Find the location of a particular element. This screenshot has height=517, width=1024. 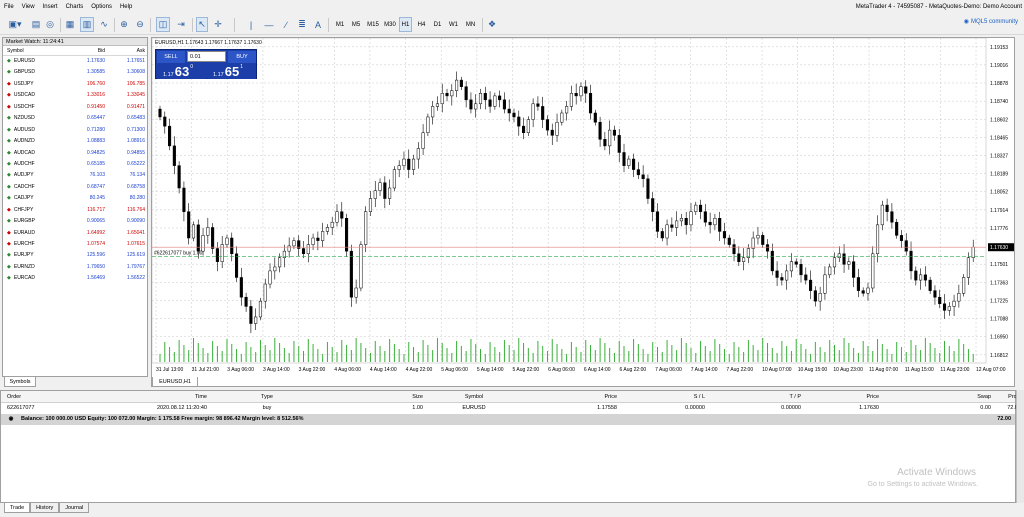

ask-price: 0.94855 is located at coordinates (135, 152).